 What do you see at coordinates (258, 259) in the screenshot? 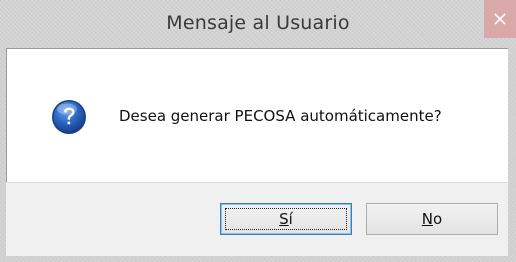
I see `window-frame-bottom` at bounding box center [258, 259].